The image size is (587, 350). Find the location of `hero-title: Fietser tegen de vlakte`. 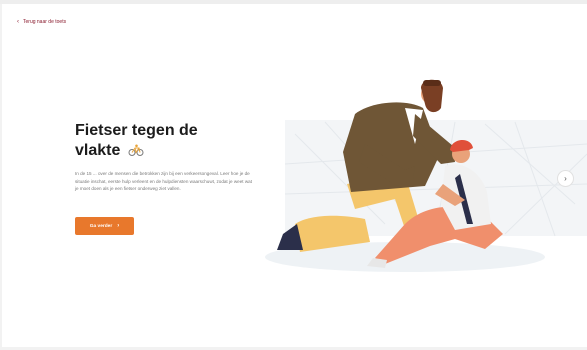

hero-title: Fietser tegen de vlakte is located at coordinates (160, 141).